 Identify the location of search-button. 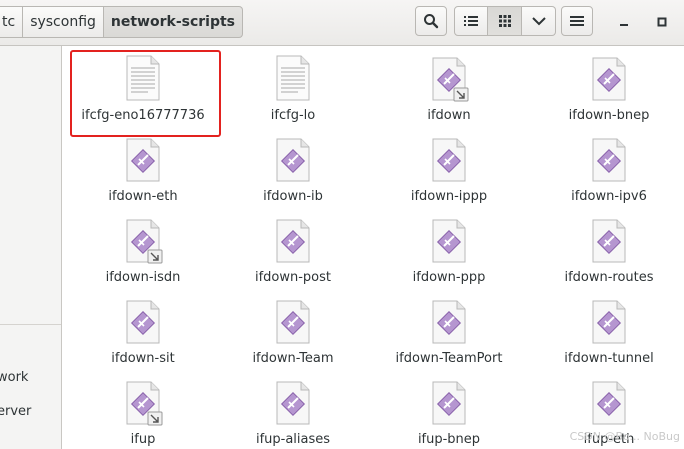
(431, 21).